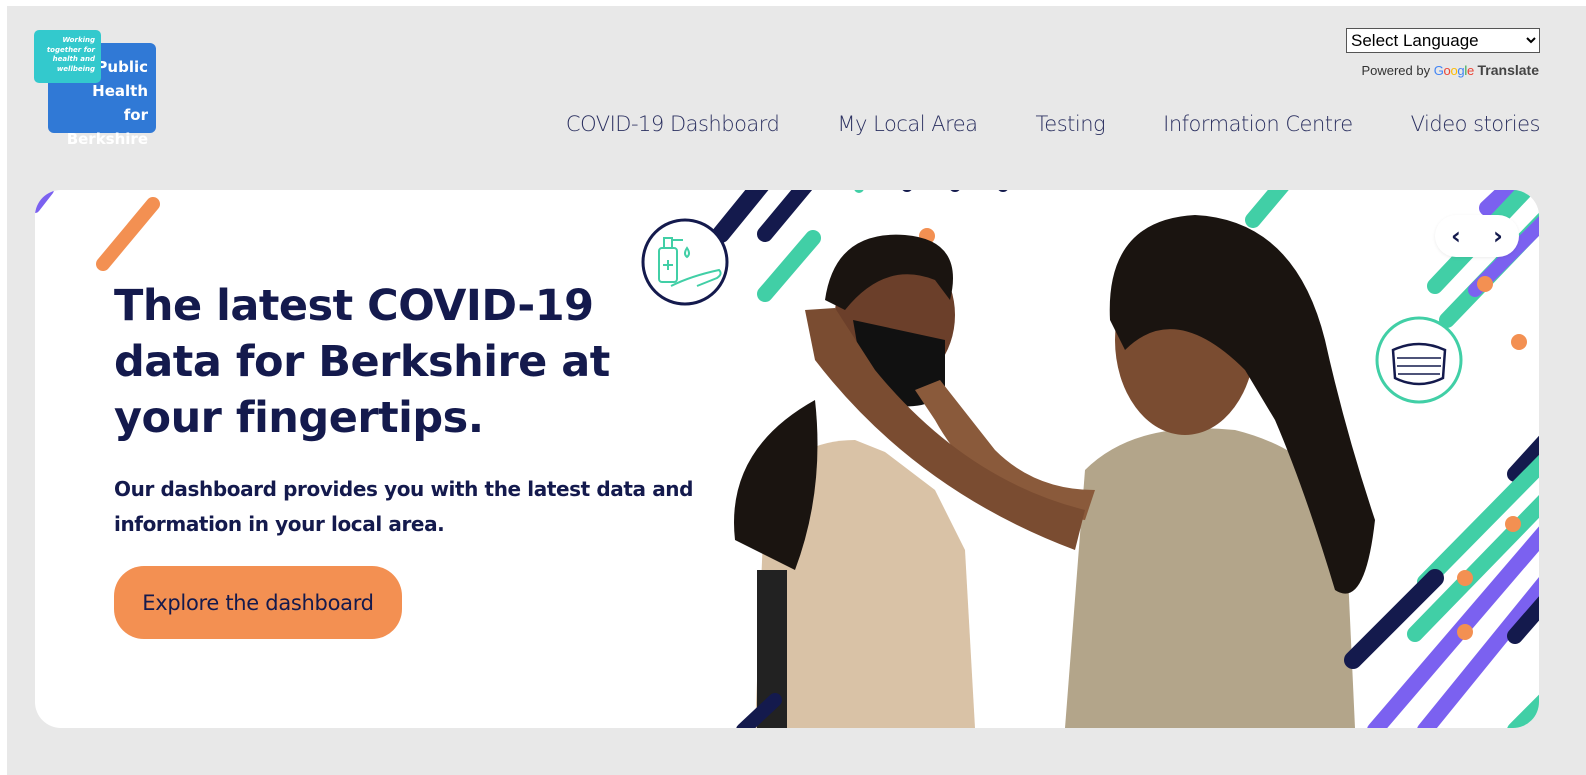  I want to click on language-select: Select Language, so click(1443, 40).